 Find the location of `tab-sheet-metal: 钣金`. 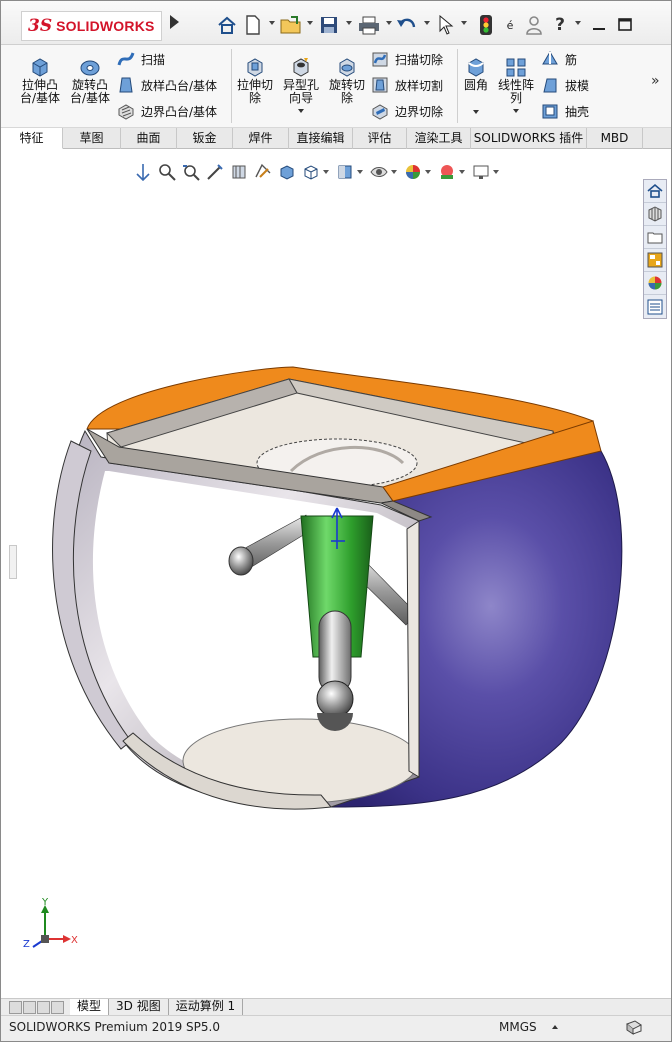

tab-sheet-metal: 钣金 is located at coordinates (205, 138).